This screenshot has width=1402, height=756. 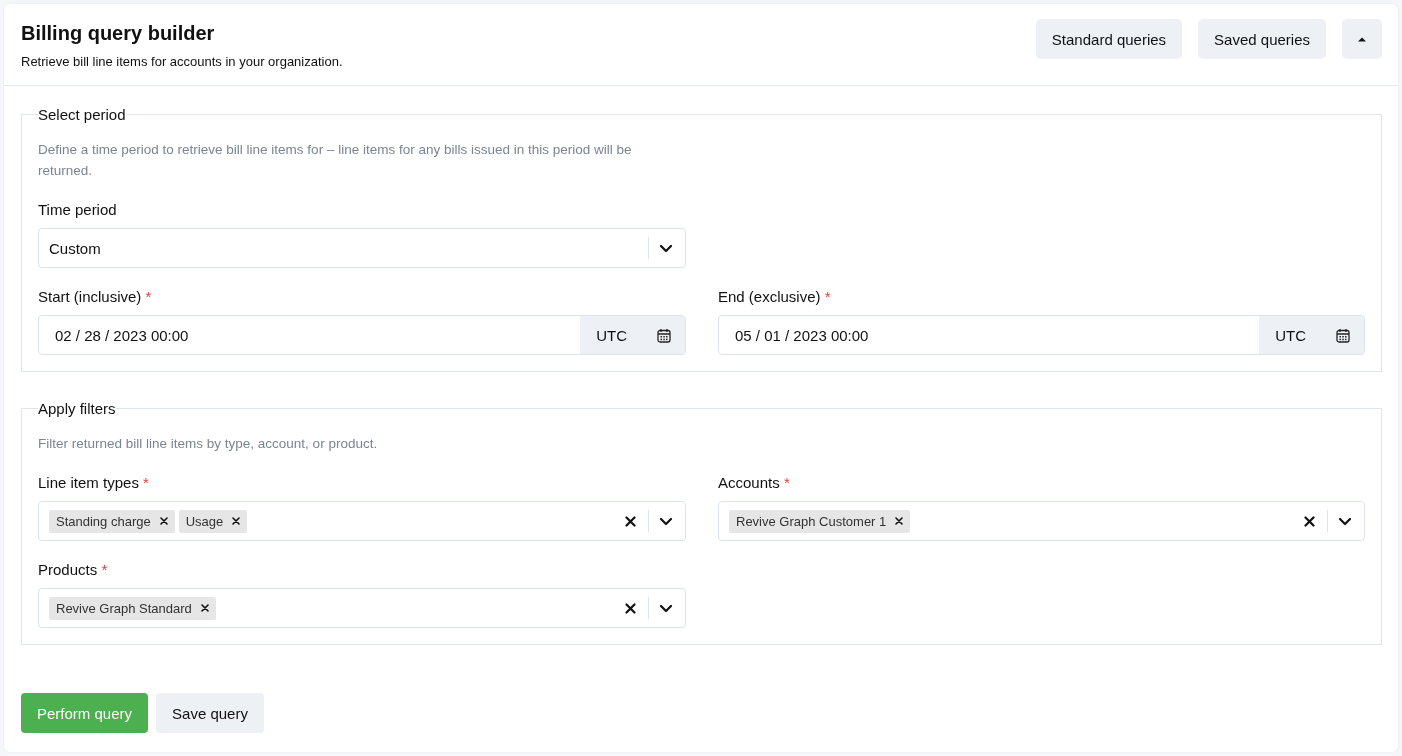 I want to click on field-label: End (exclusive), so click(x=769, y=296).